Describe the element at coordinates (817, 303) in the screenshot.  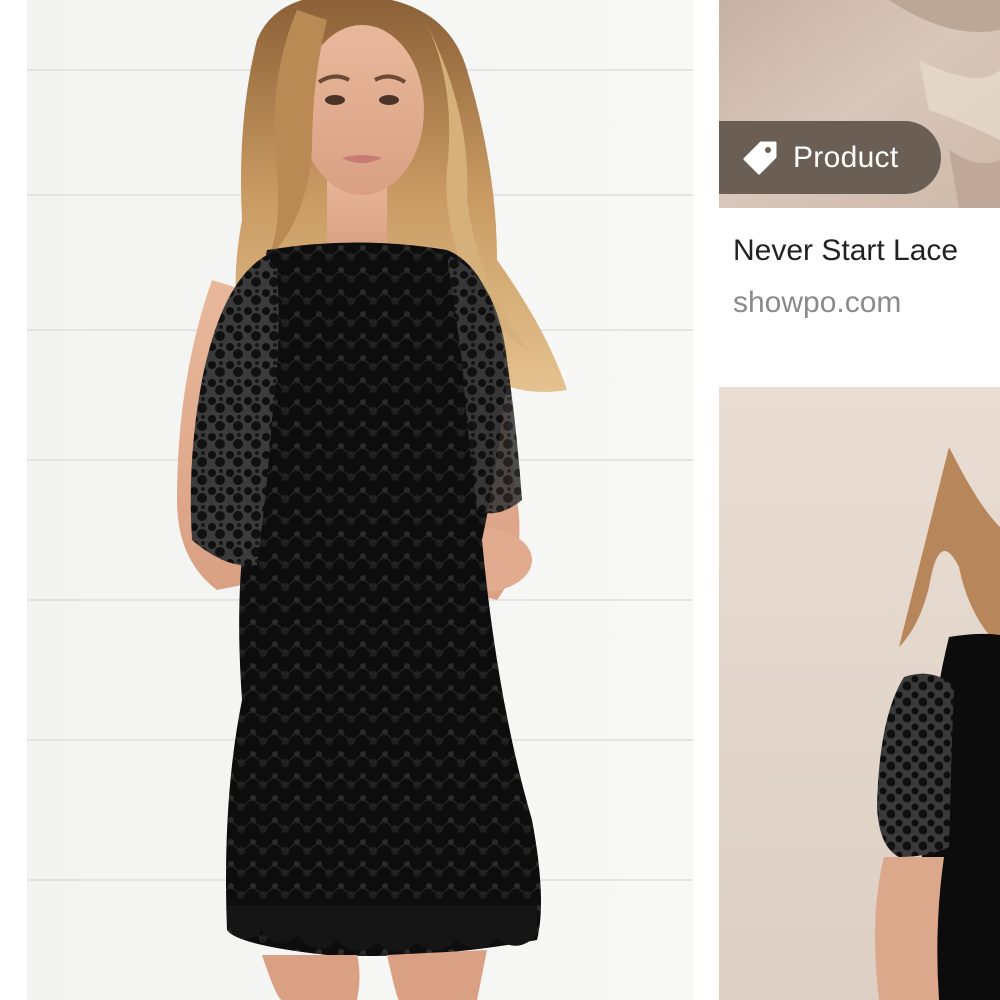
I see `product-source: showpo.com` at that location.